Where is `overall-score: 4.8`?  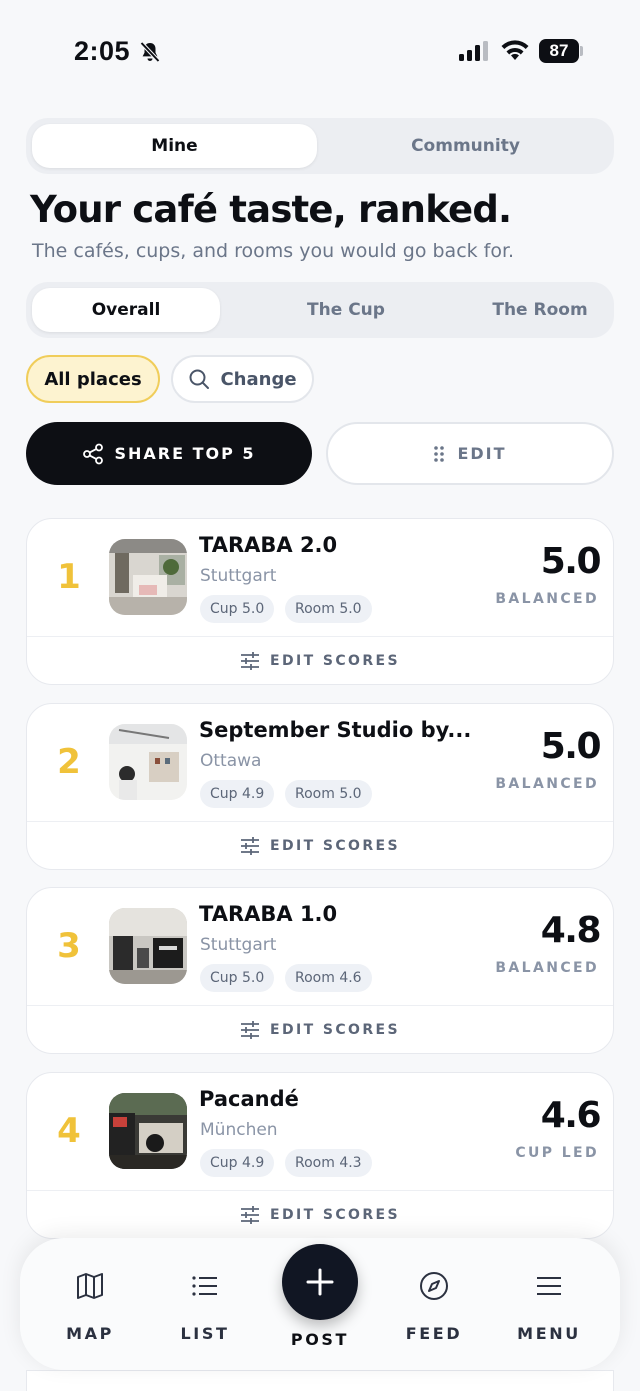 overall-score: 4.8 is located at coordinates (571, 930).